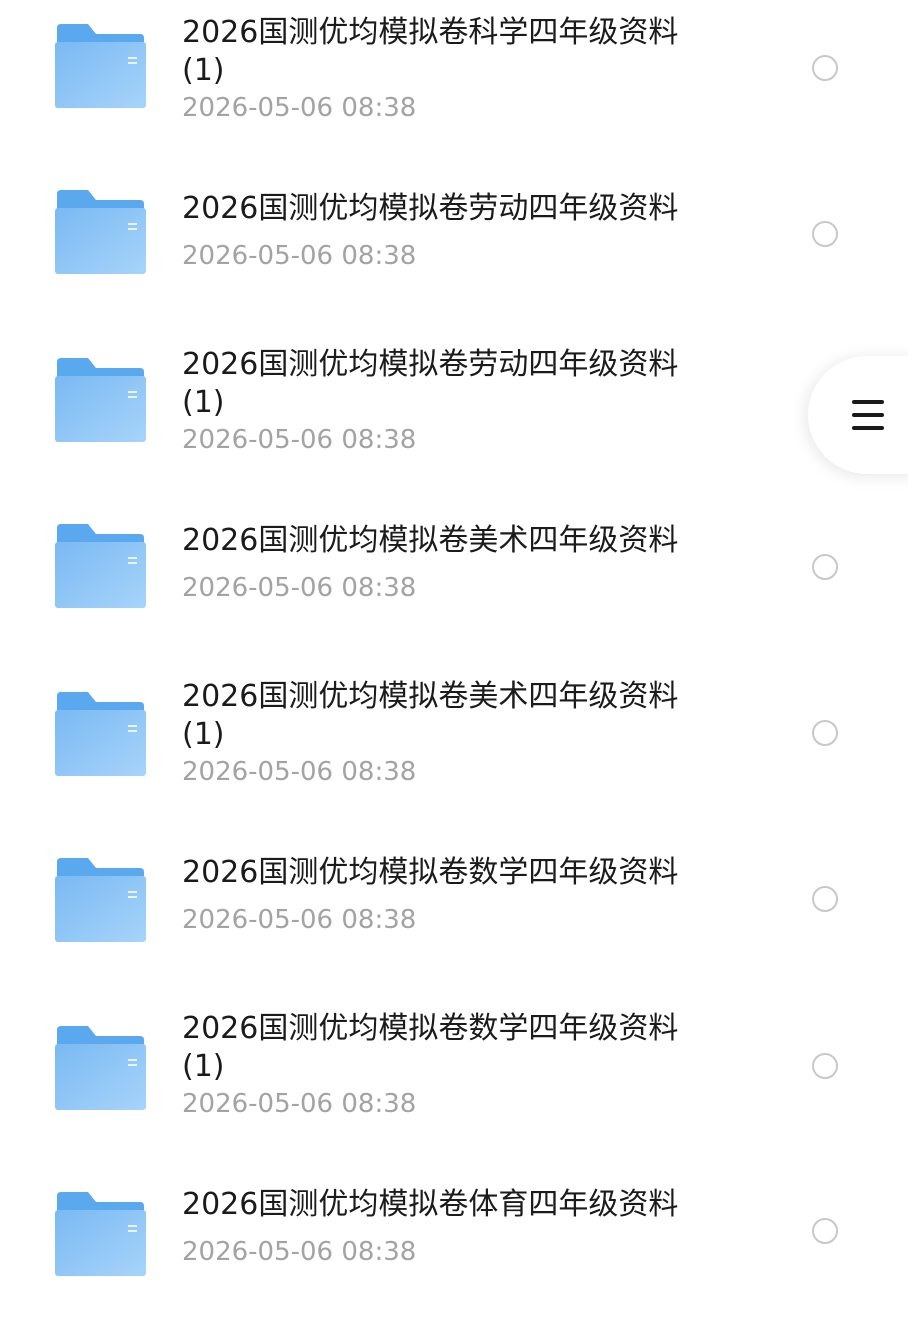 This screenshot has width=908, height=1328. What do you see at coordinates (454, 1245) in the screenshot?
I see `file-row: 2026国测优均模拟卷体育四年级资料 2026-05-06 08:38` at bounding box center [454, 1245].